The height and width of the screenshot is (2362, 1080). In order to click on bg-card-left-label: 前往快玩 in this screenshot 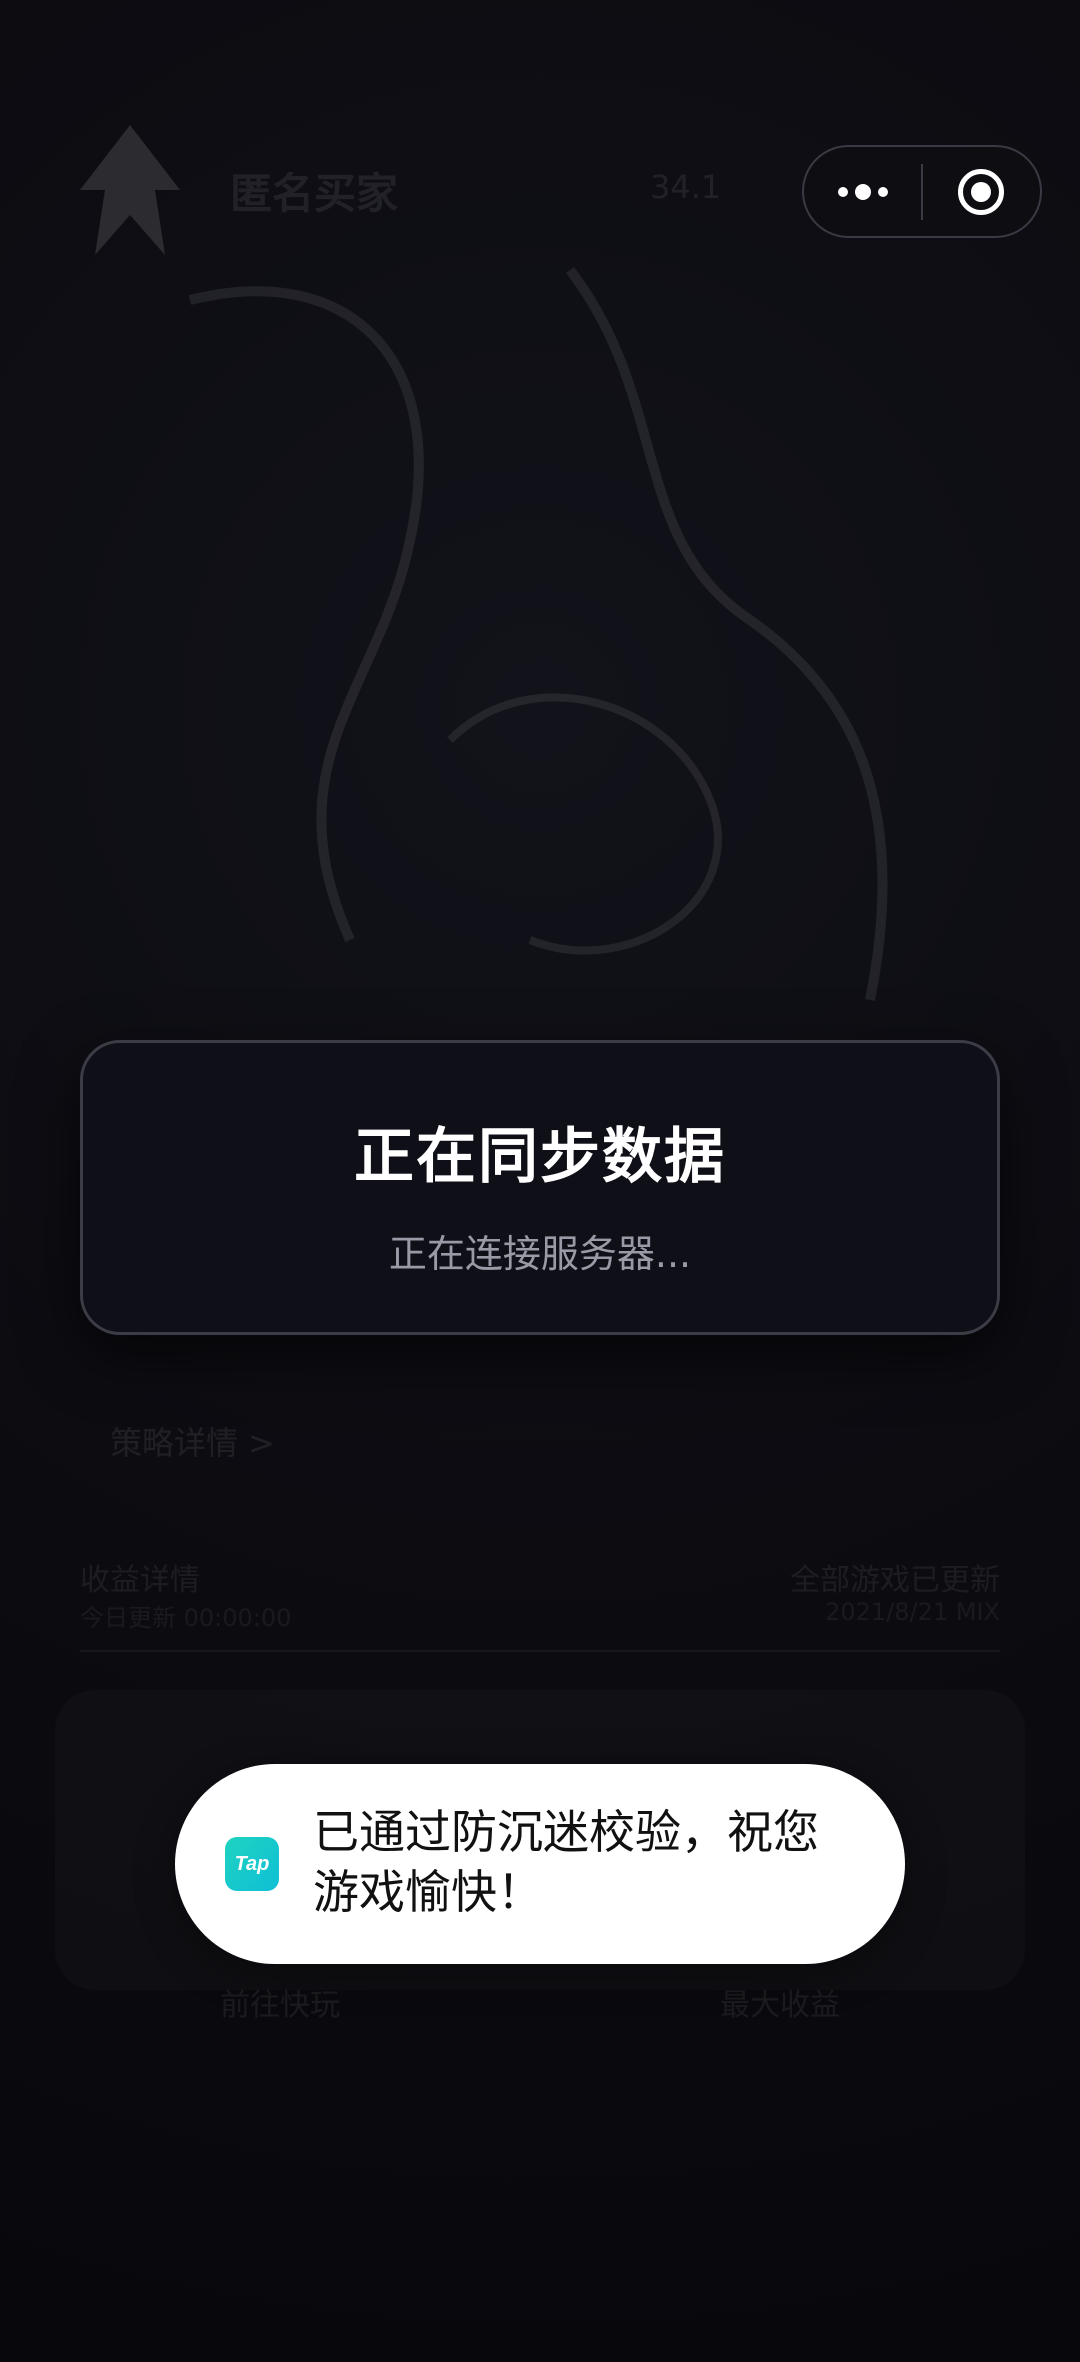, I will do `click(280, 2005)`.